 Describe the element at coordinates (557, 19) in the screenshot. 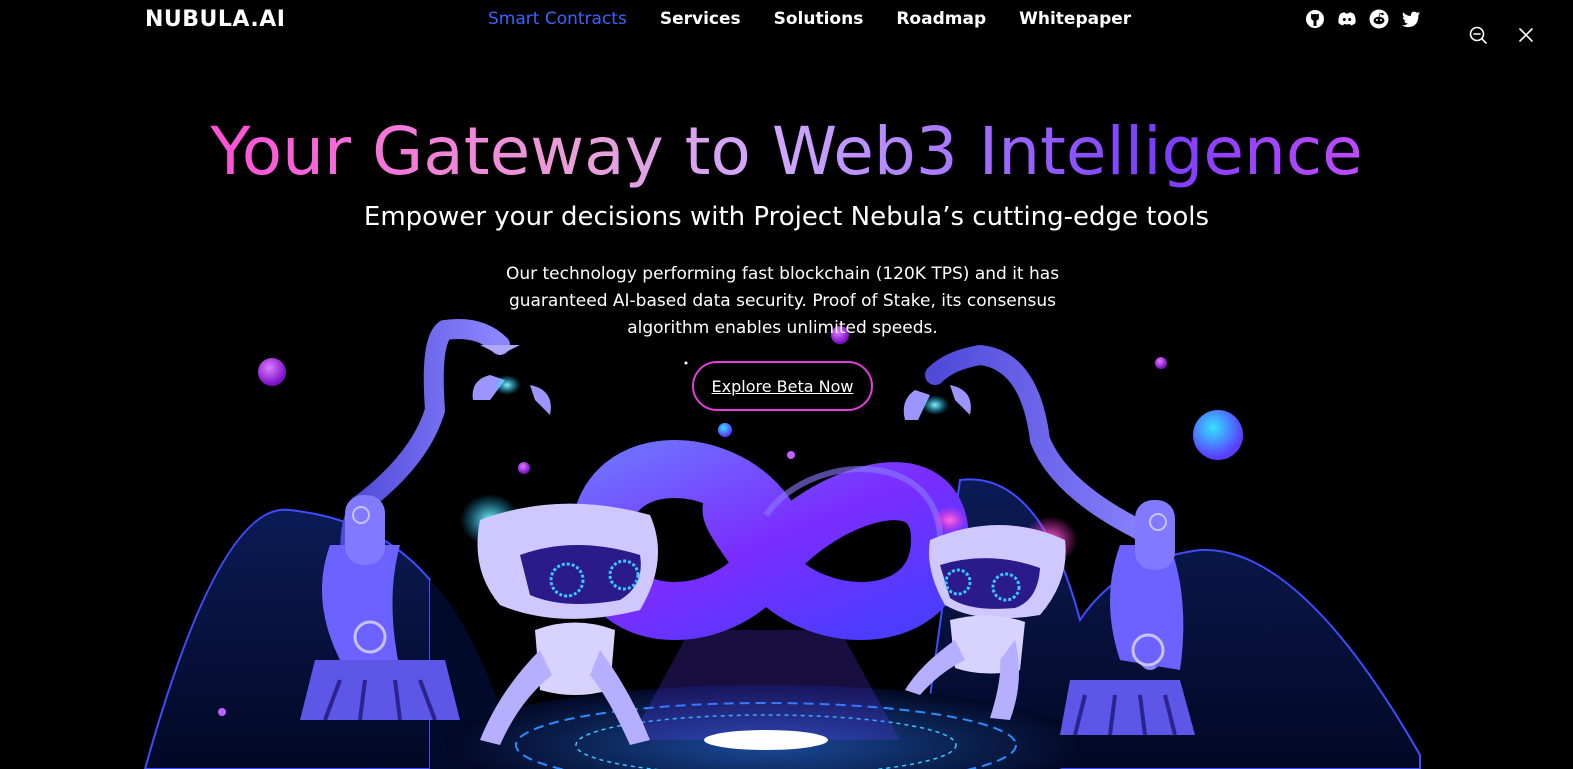

I see `nav-link-smart-contracts: Smart Contracts` at that location.